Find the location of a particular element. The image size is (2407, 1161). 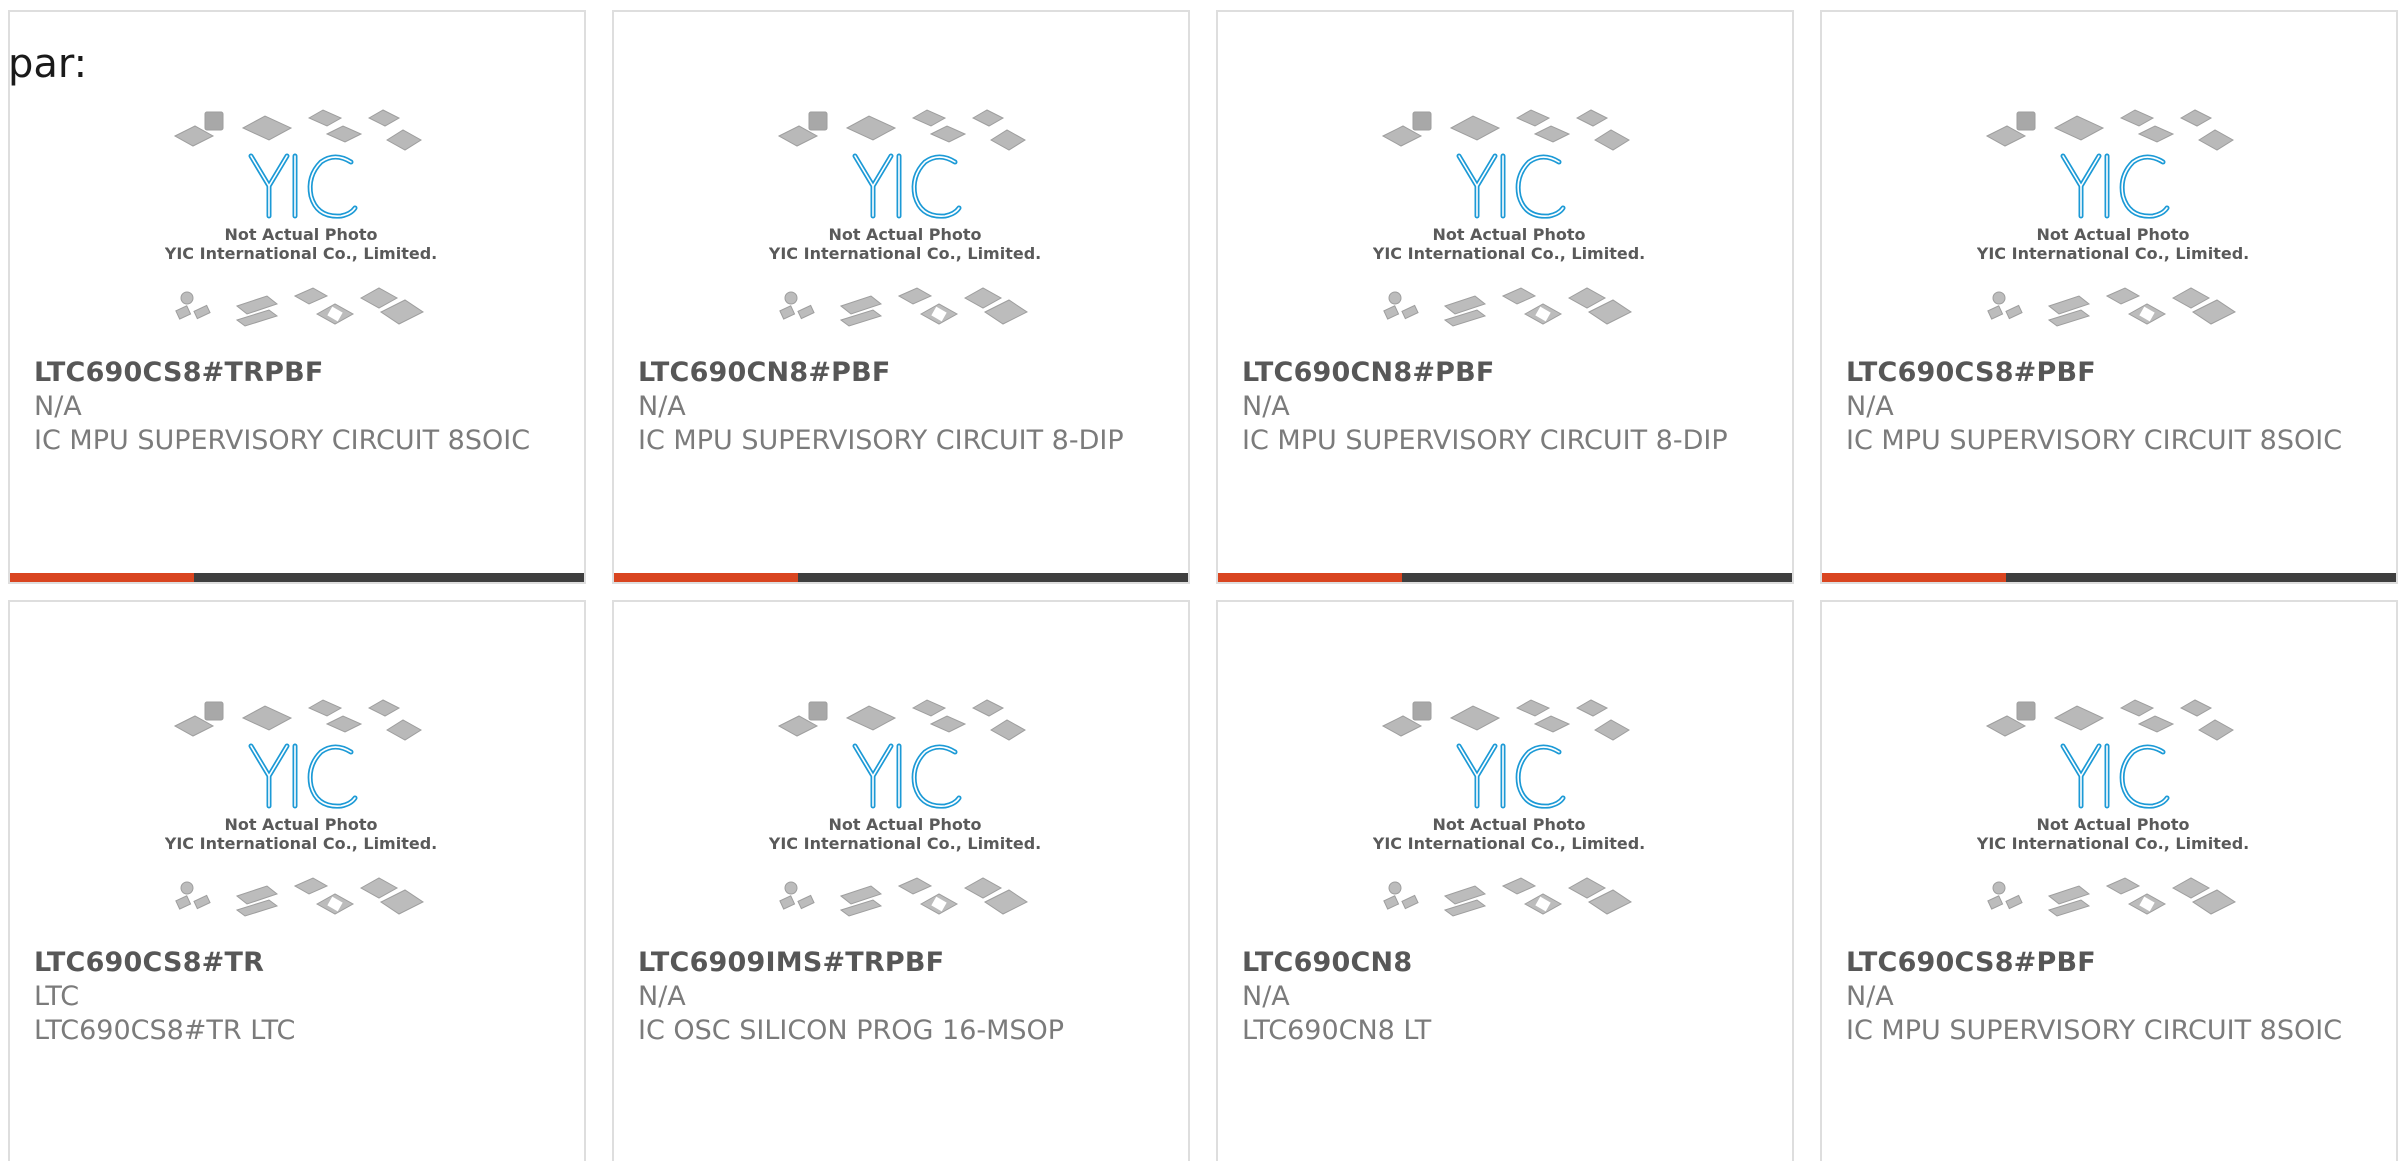

part-number-link: LTC690CS8#TRPBF is located at coordinates (299, 373).